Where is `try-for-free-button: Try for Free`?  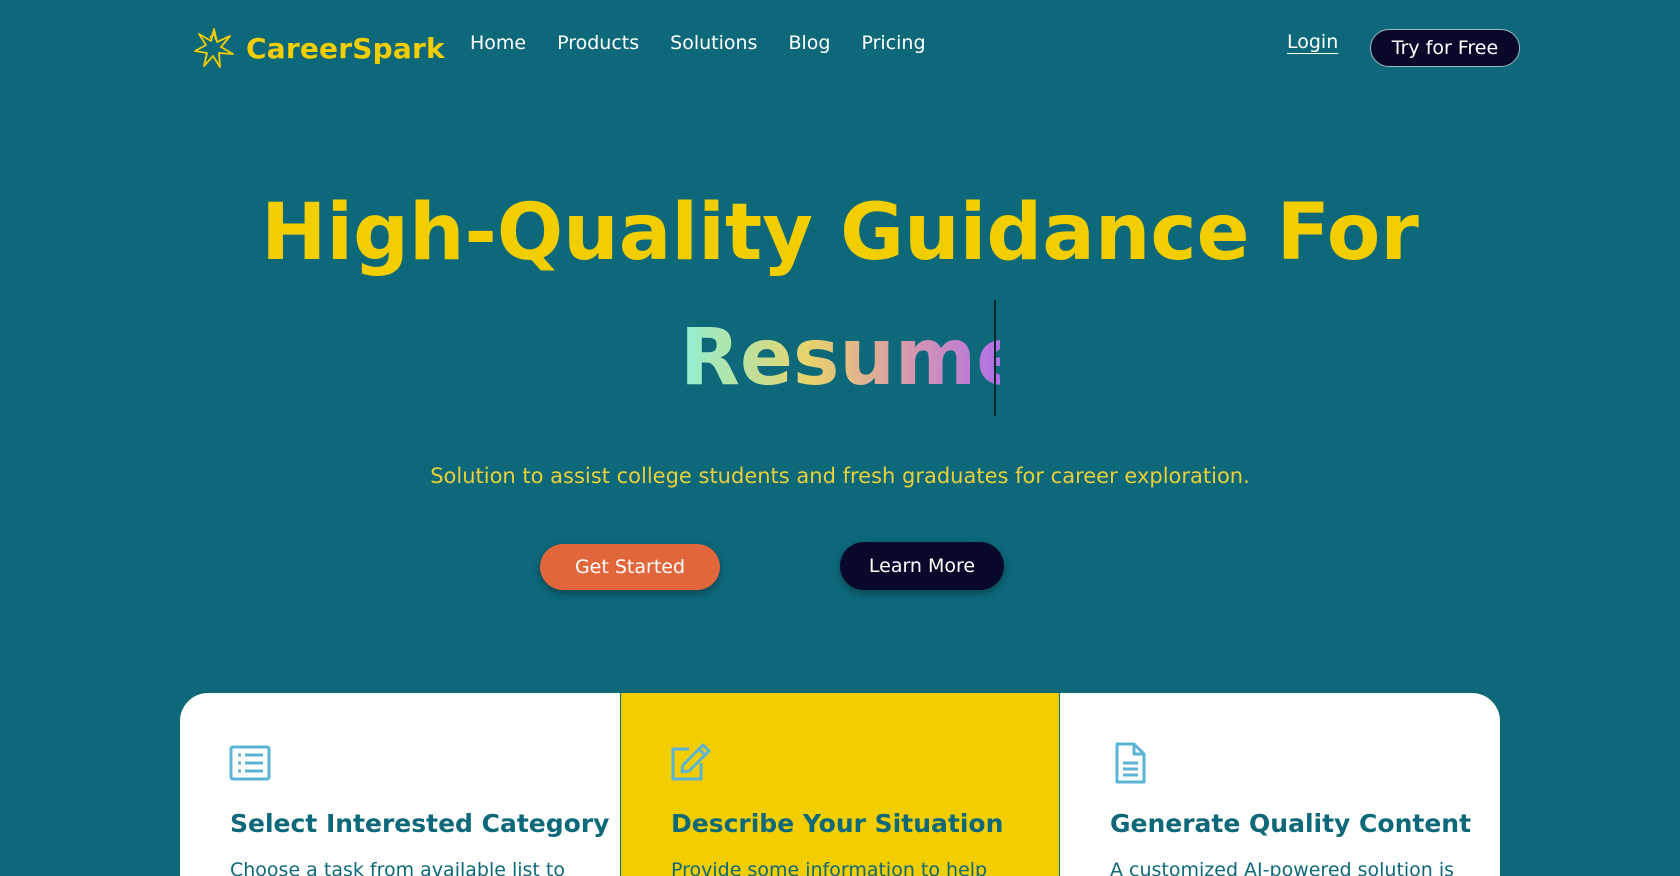
try-for-free-button: Try for Free is located at coordinates (1445, 48).